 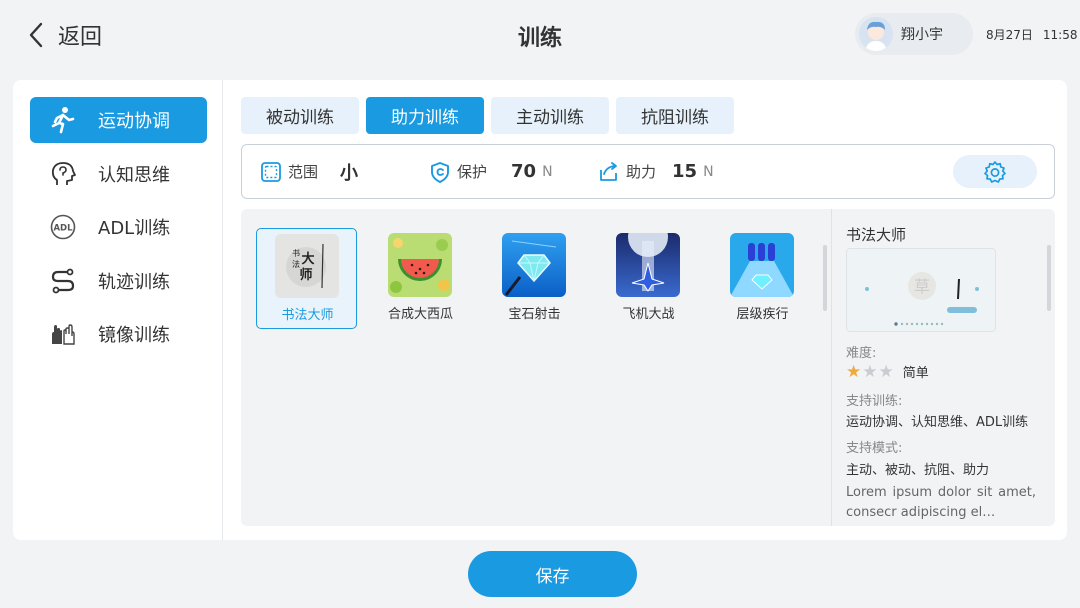 What do you see at coordinates (296, 253) in the screenshot?
I see `svg-text: 书` at bounding box center [296, 253].